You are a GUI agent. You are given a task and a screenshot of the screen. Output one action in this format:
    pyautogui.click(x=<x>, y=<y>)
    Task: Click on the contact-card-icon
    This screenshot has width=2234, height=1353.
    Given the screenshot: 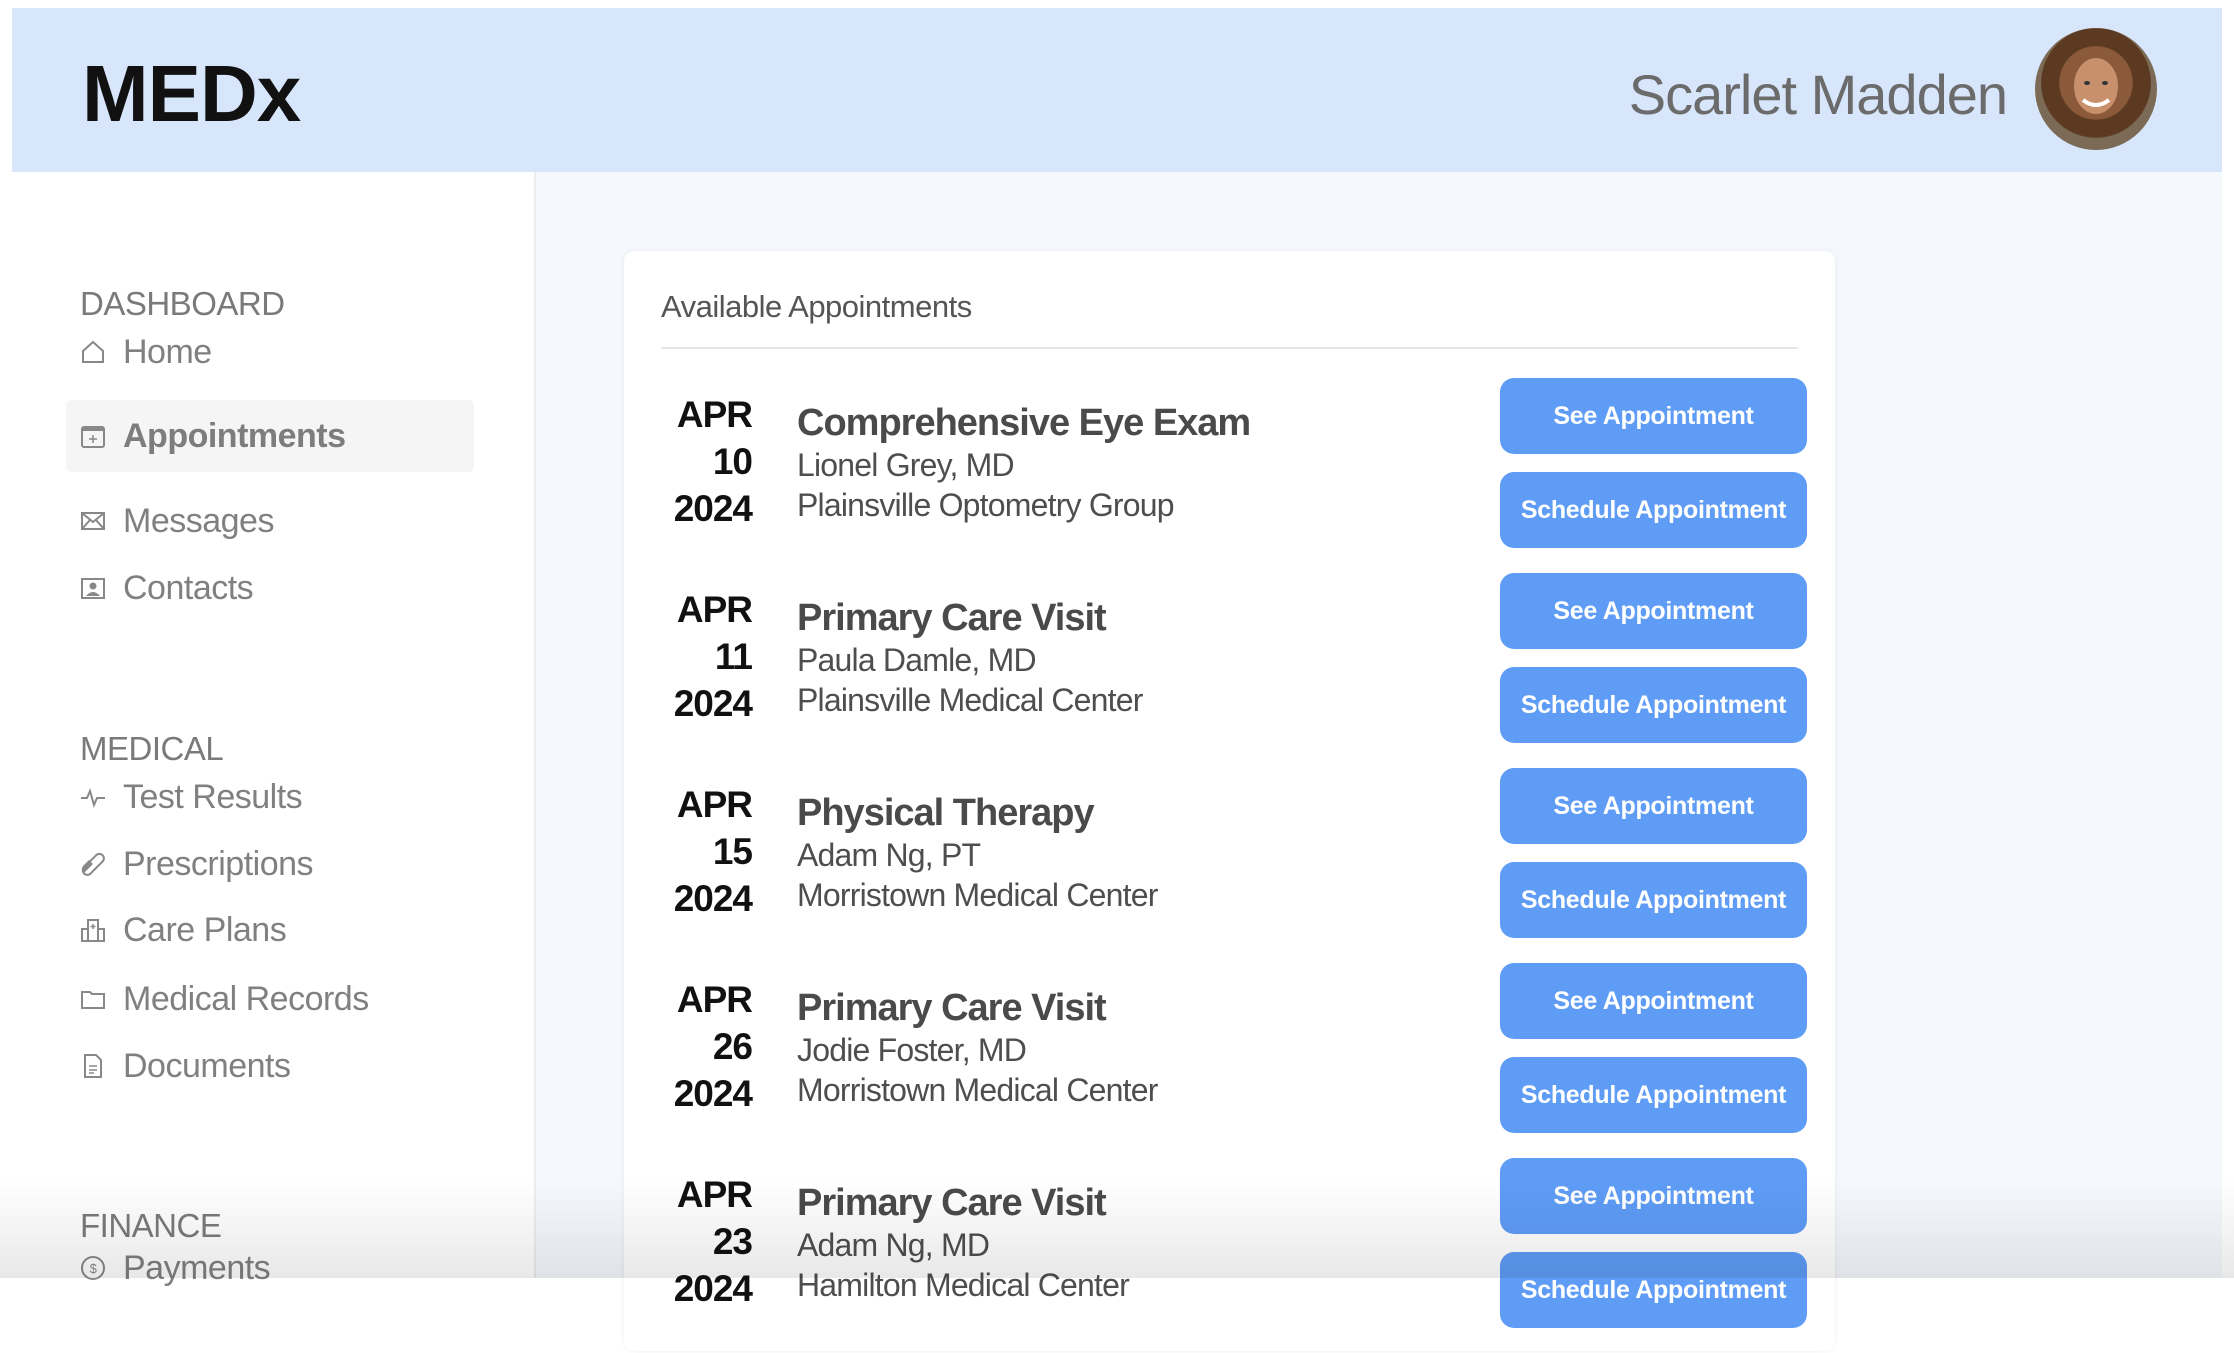 What is the action you would take?
    pyautogui.click(x=93, y=588)
    